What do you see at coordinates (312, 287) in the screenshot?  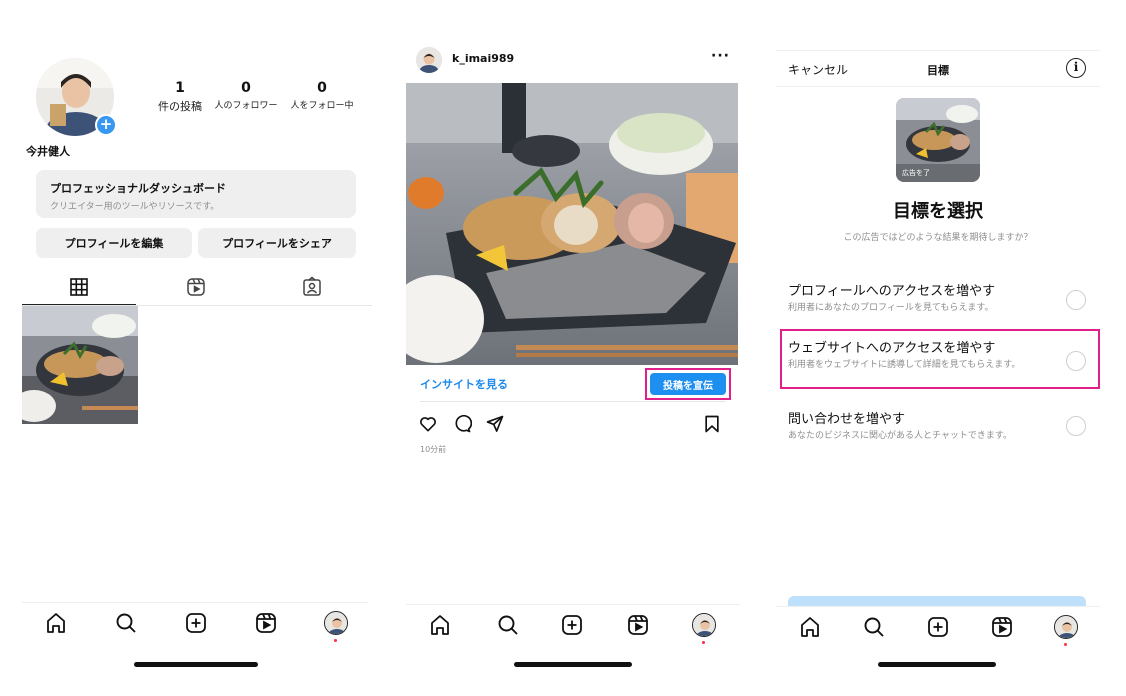 I see `tagged-icon` at bounding box center [312, 287].